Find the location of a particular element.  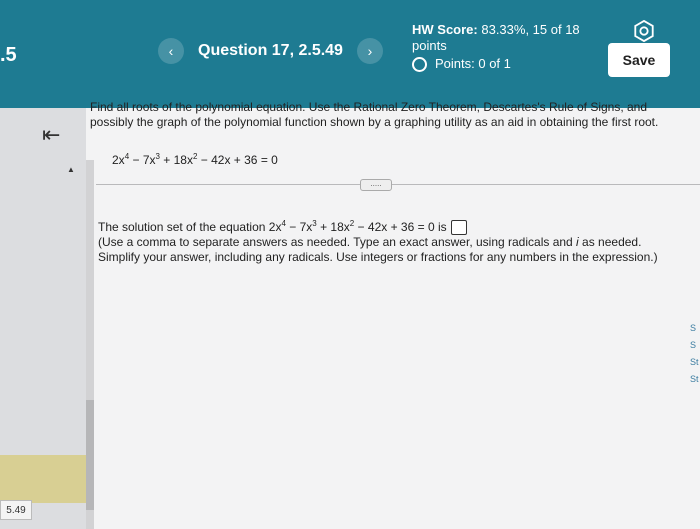

prev-question-button: ‹ is located at coordinates (171, 51).